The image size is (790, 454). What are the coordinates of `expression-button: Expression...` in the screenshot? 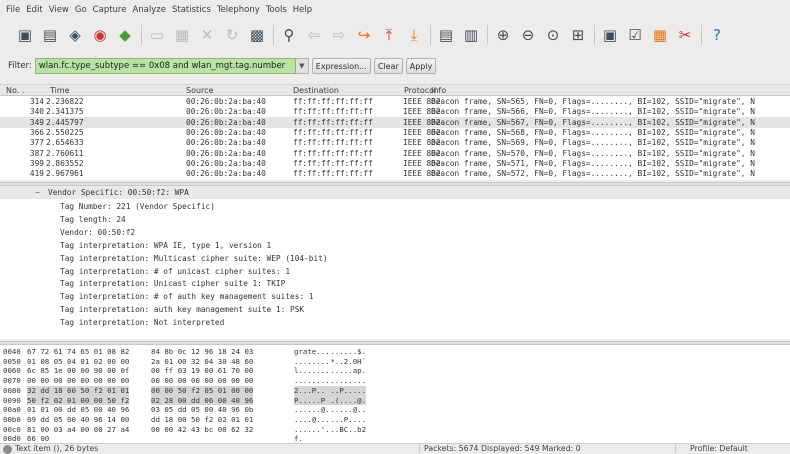 It's located at (341, 66).